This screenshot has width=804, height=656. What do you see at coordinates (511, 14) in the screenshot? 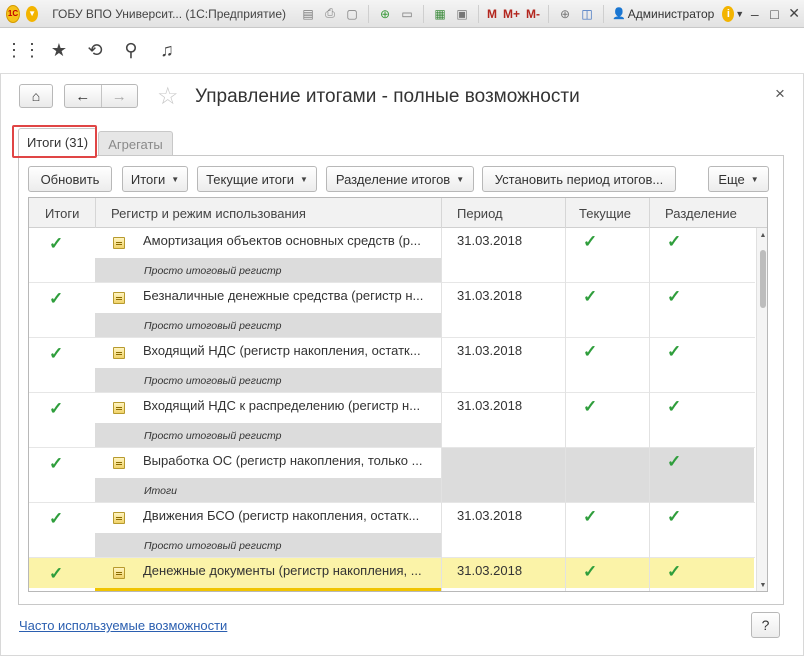
I see `memory-plus-button: M+` at bounding box center [511, 14].